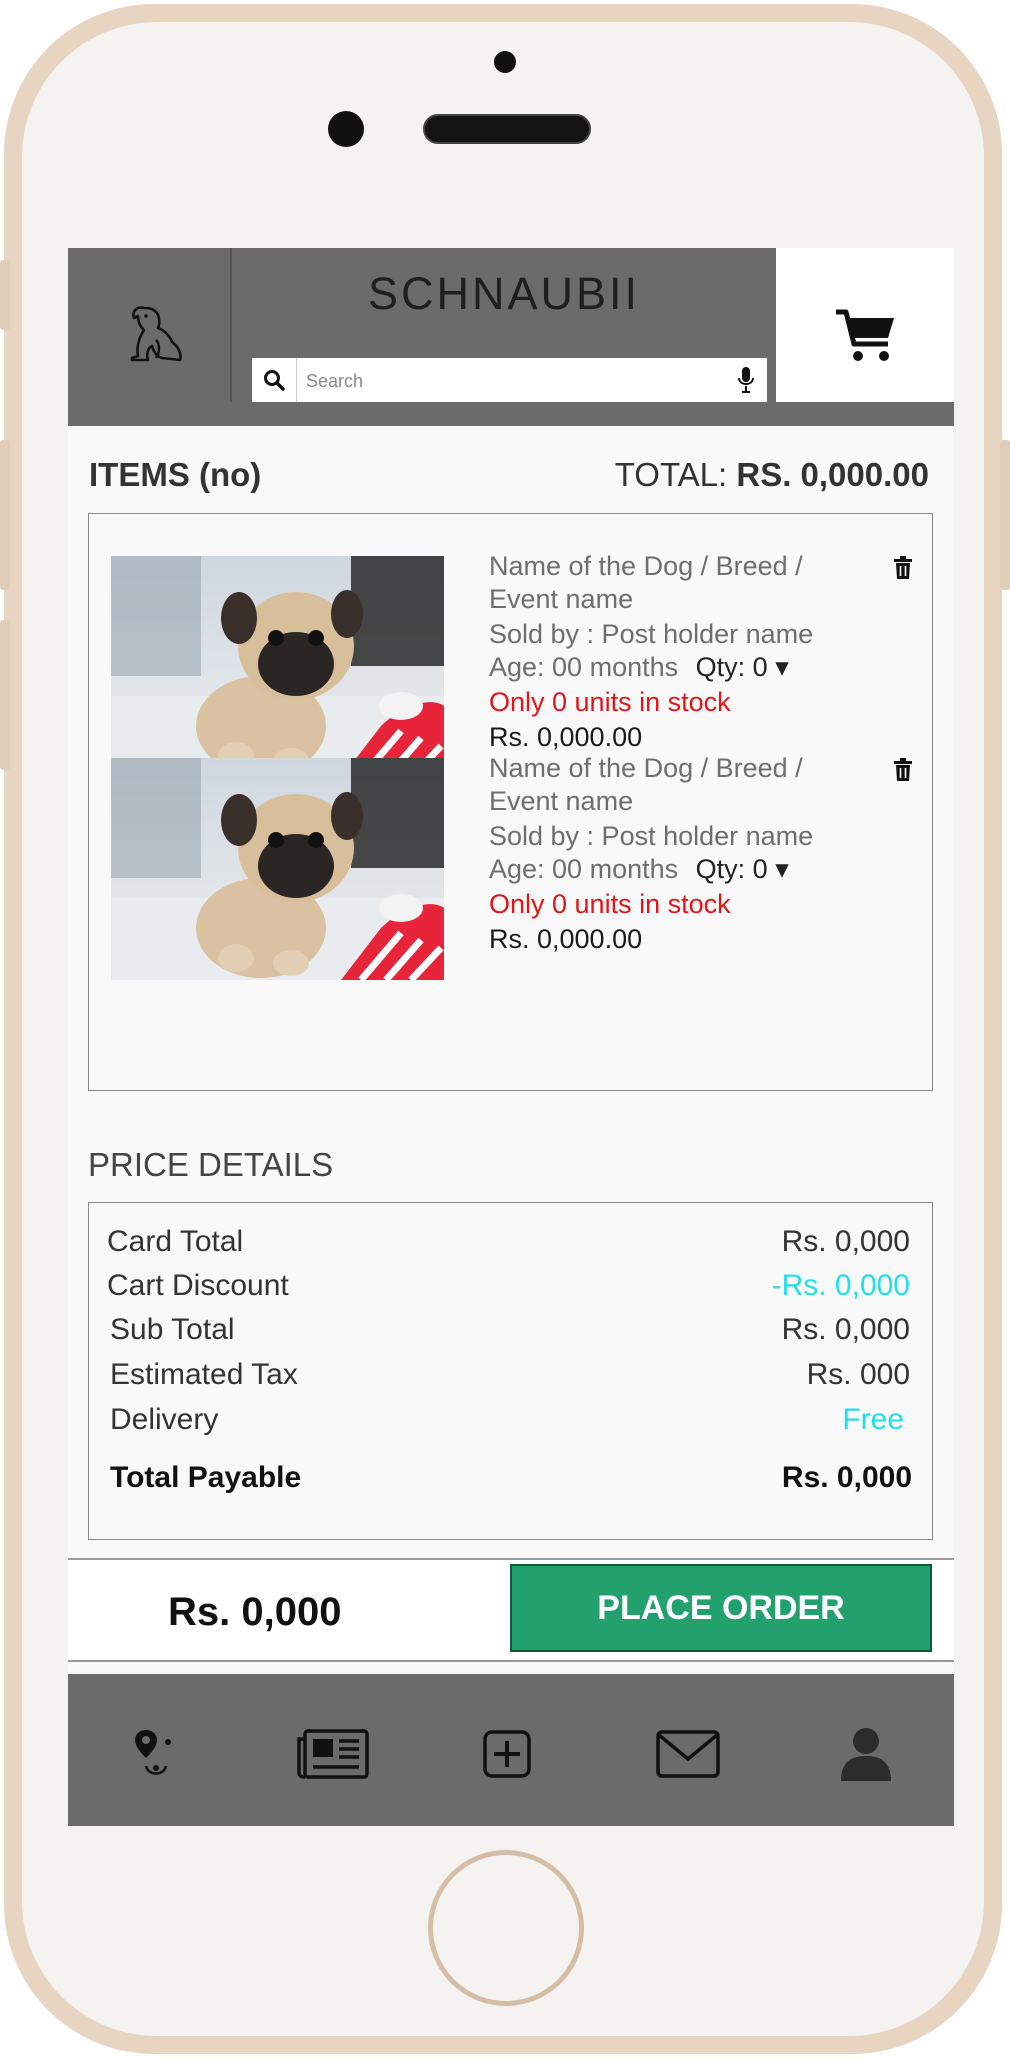  I want to click on price-row-cart-discount: Cart Discount -Rs. 0,000, so click(508, 1289).